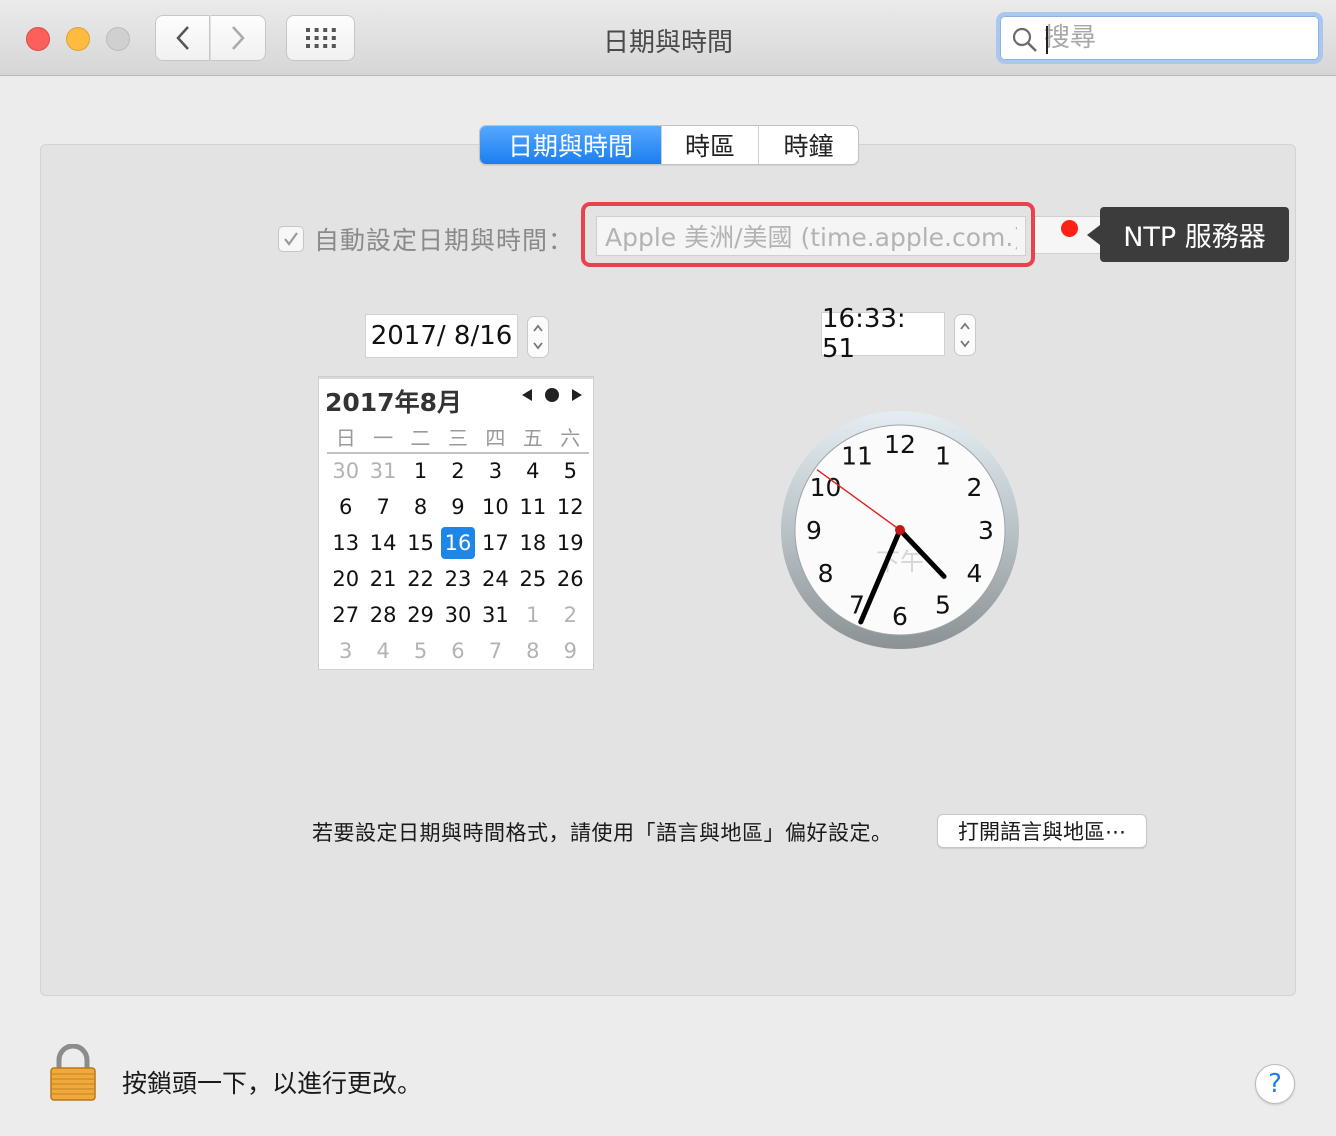 The height and width of the screenshot is (1136, 1336). I want to click on calendar-day: 21, so click(382, 579).